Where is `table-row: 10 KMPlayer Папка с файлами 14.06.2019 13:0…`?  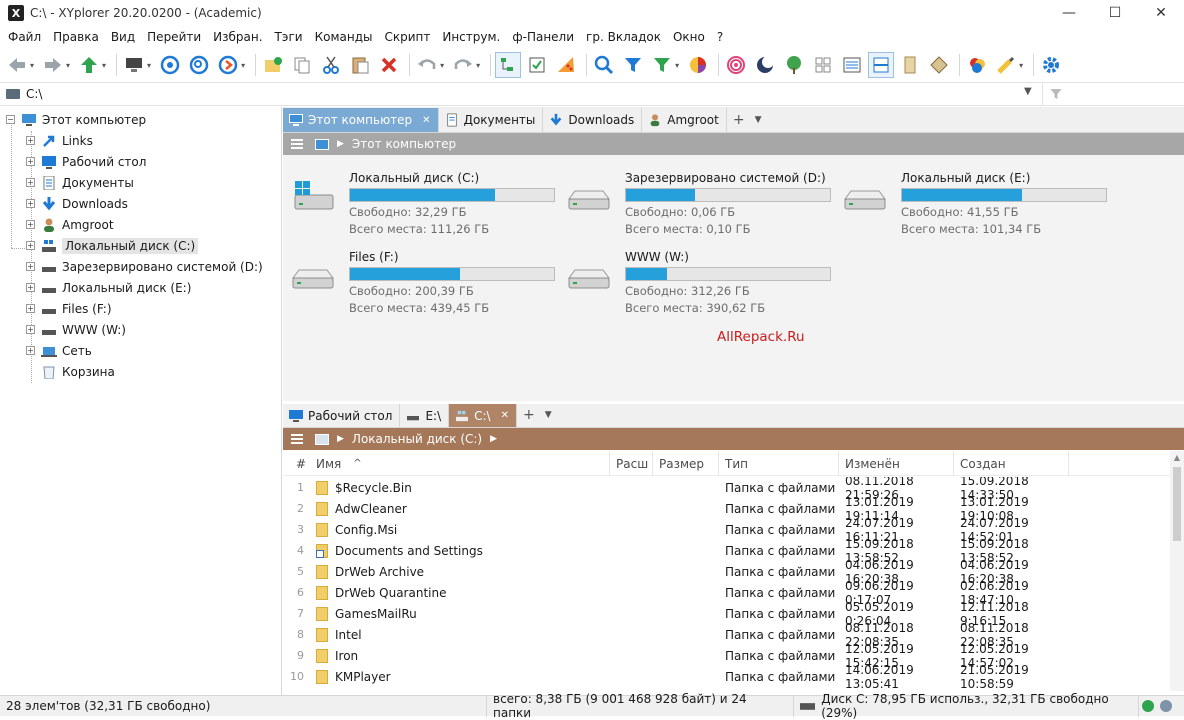 table-row: 10 KMPlayer Папка с файлами 14.06.2019 13:0… is located at coordinates (726, 677).